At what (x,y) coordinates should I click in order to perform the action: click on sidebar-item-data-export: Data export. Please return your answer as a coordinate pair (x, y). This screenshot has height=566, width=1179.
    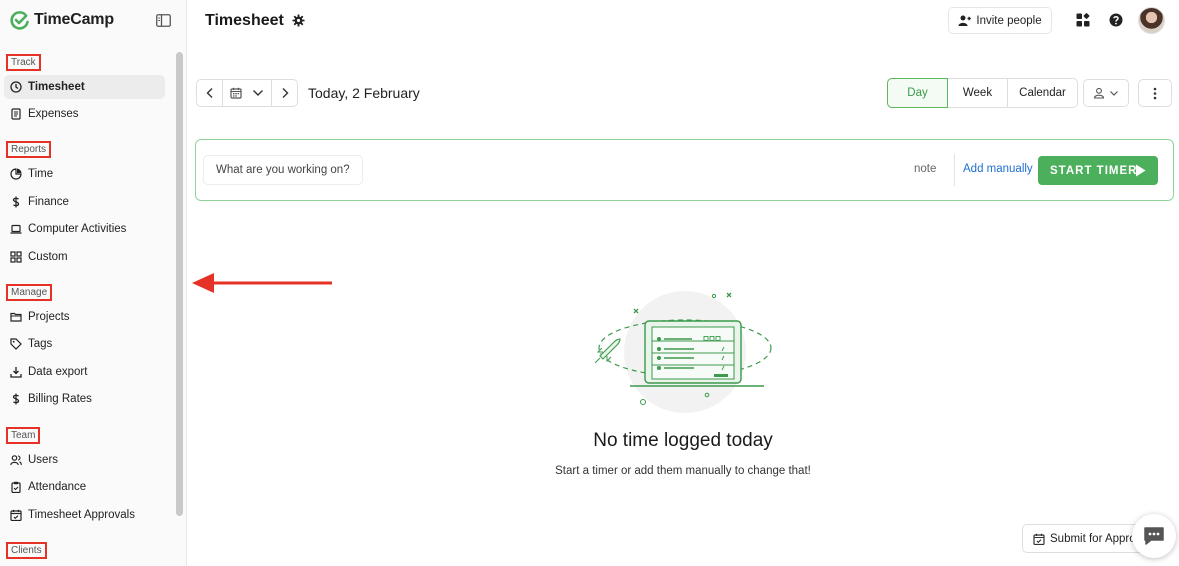
    Looking at the image, I should click on (84, 372).